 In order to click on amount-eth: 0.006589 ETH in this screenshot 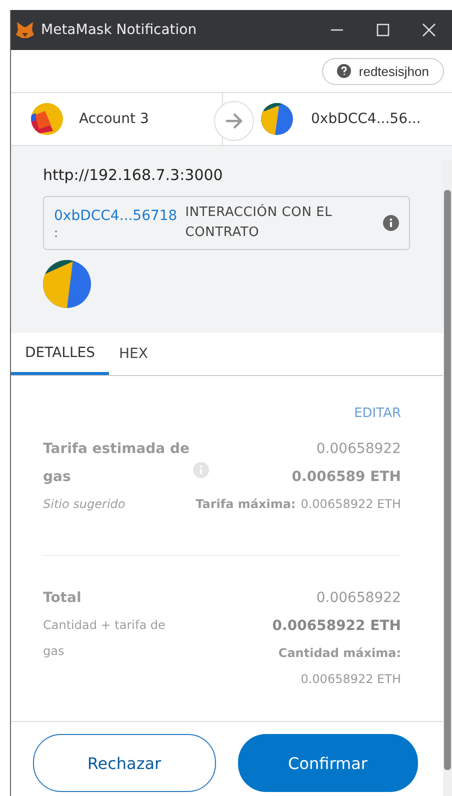, I will do `click(346, 477)`.